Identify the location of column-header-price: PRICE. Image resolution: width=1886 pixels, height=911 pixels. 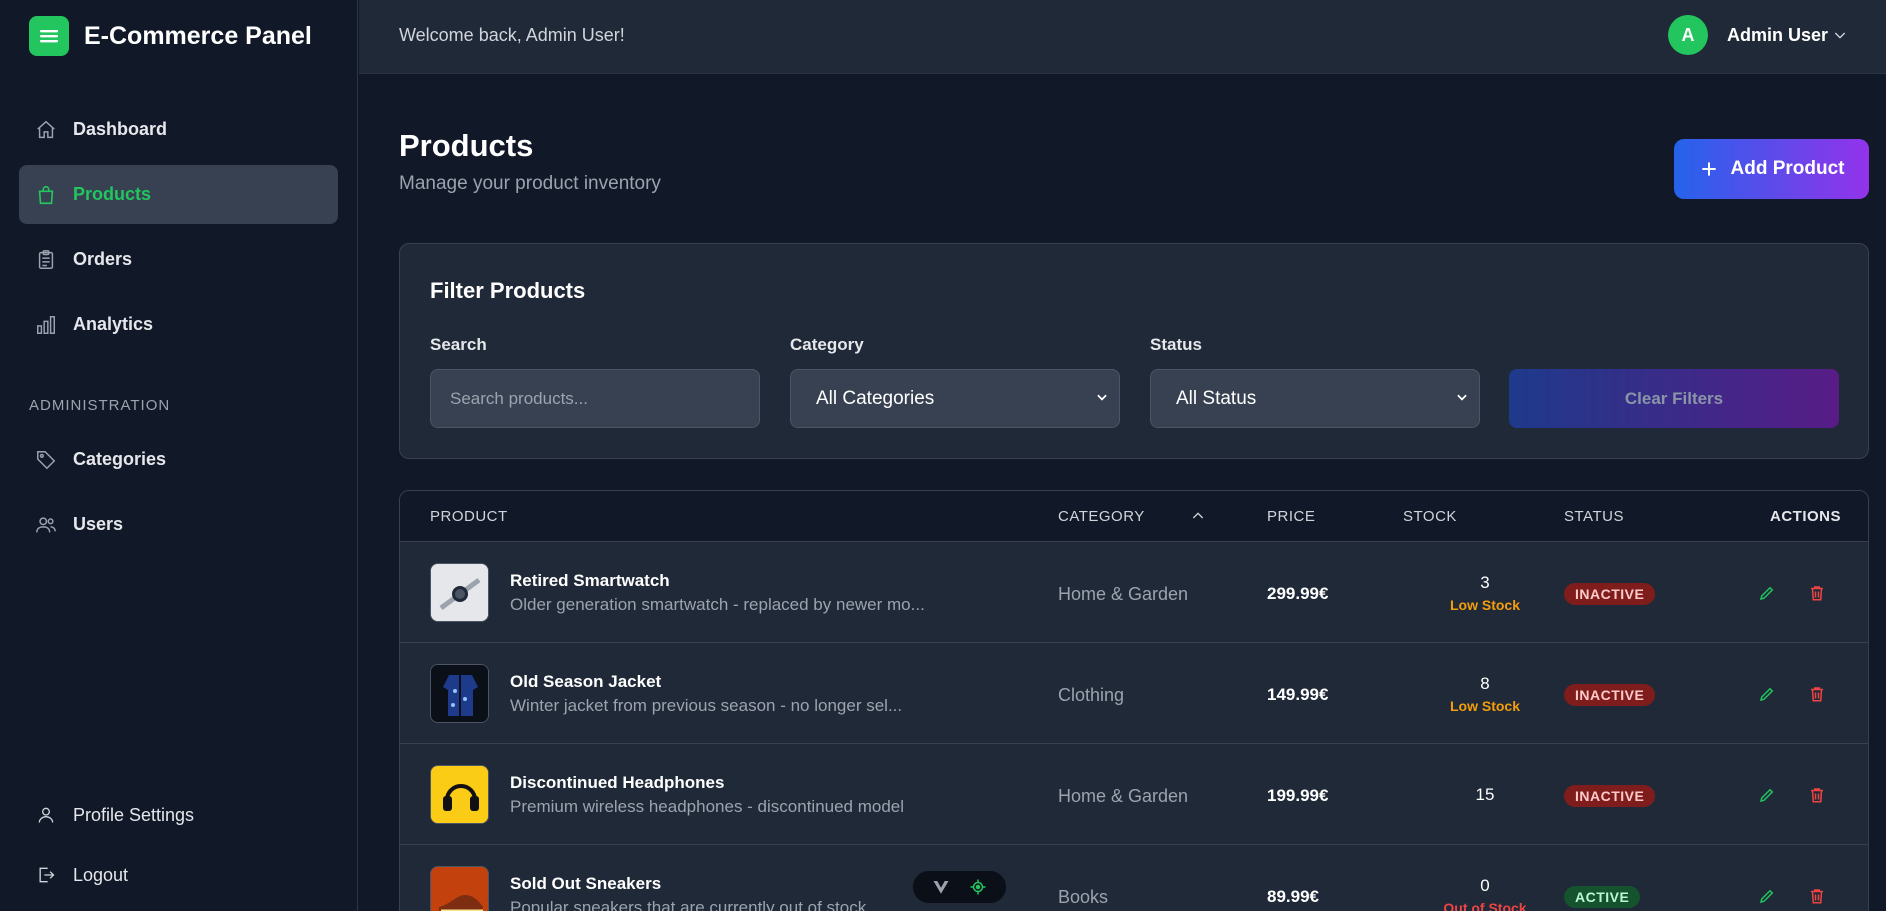
(1291, 516).